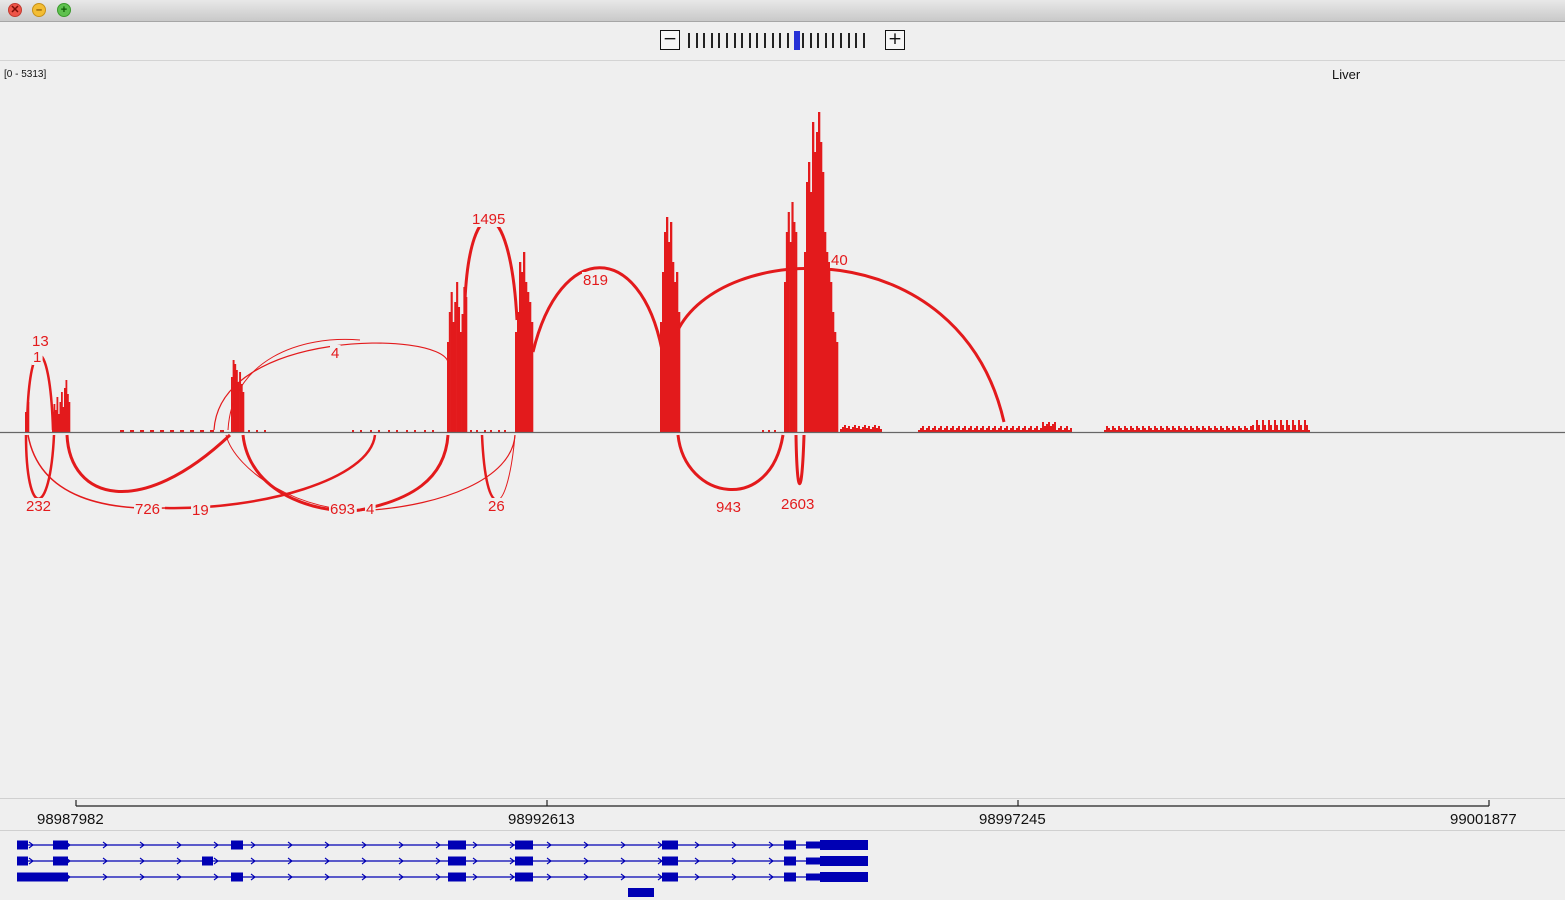 The width and height of the screenshot is (1565, 900). Describe the element at coordinates (442, 868) in the screenshot. I see `gene-track` at that location.